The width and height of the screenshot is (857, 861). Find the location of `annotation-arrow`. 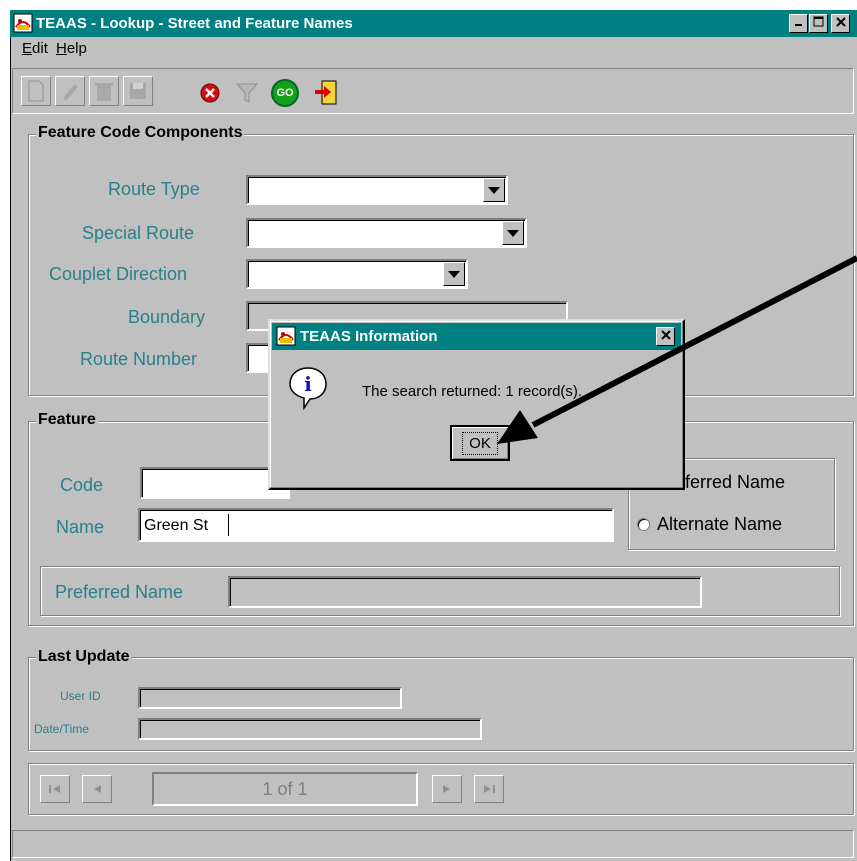

annotation-arrow is located at coordinates (677, 349).